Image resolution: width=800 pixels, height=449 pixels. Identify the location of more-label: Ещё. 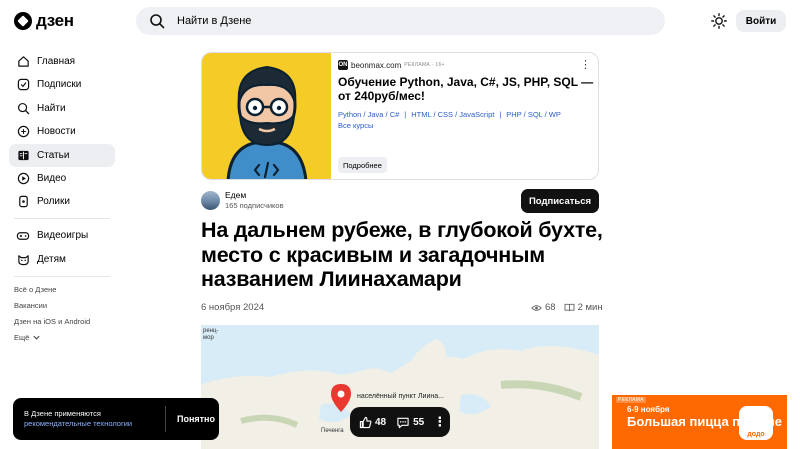
(22, 338).